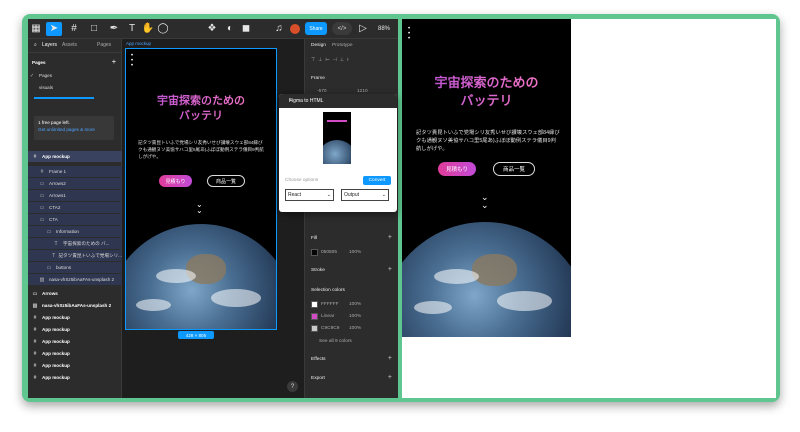 The width and height of the screenshot is (800, 432). What do you see at coordinates (365, 195) in the screenshot?
I see `output-select: Output ⌄` at bounding box center [365, 195].